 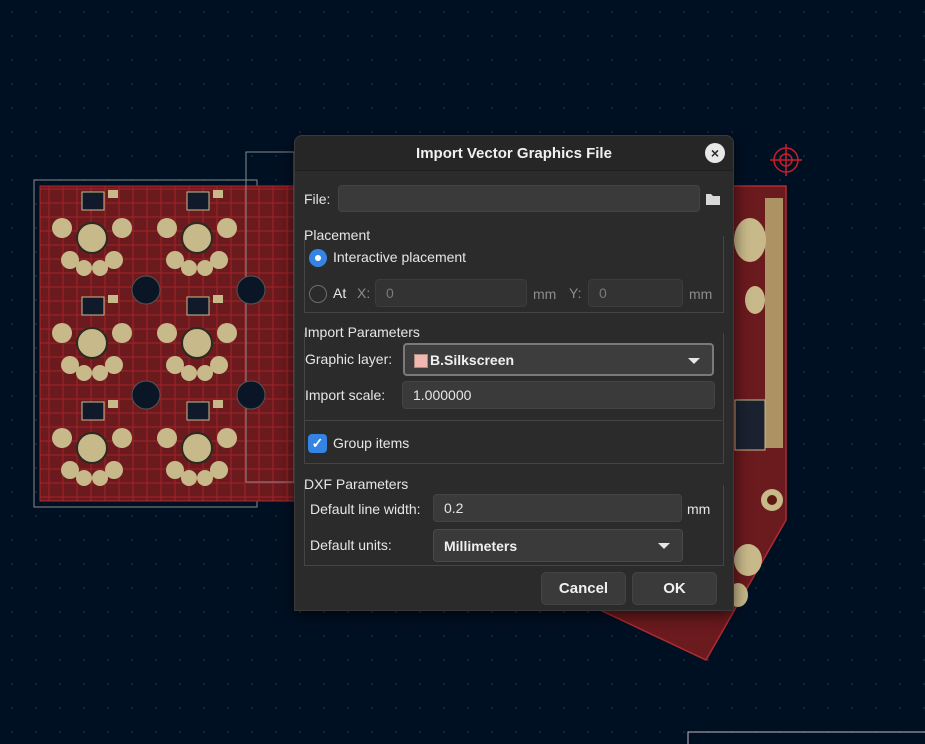 I want to click on separator, so click(x=513, y=420).